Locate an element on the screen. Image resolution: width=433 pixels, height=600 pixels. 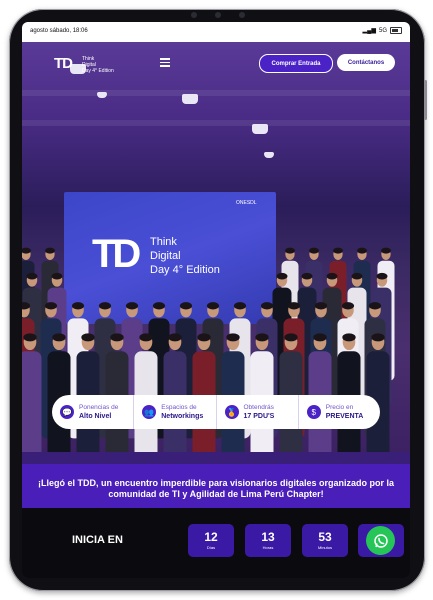
feature-bottom: Networkings is located at coordinates (182, 416).